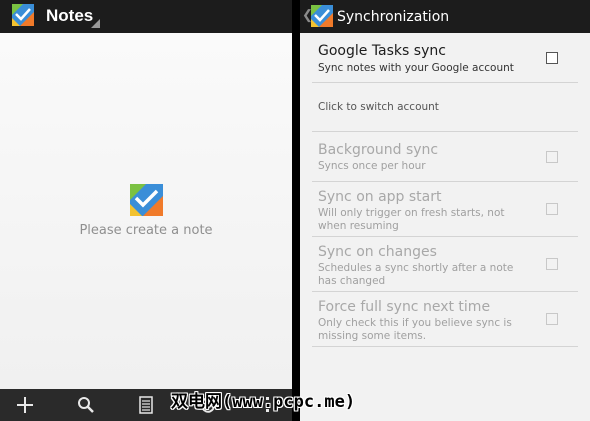 The height and width of the screenshot is (421, 590). Describe the element at coordinates (263, 402) in the screenshot. I see `watermark: 双电网(www.pcpc.me)` at that location.